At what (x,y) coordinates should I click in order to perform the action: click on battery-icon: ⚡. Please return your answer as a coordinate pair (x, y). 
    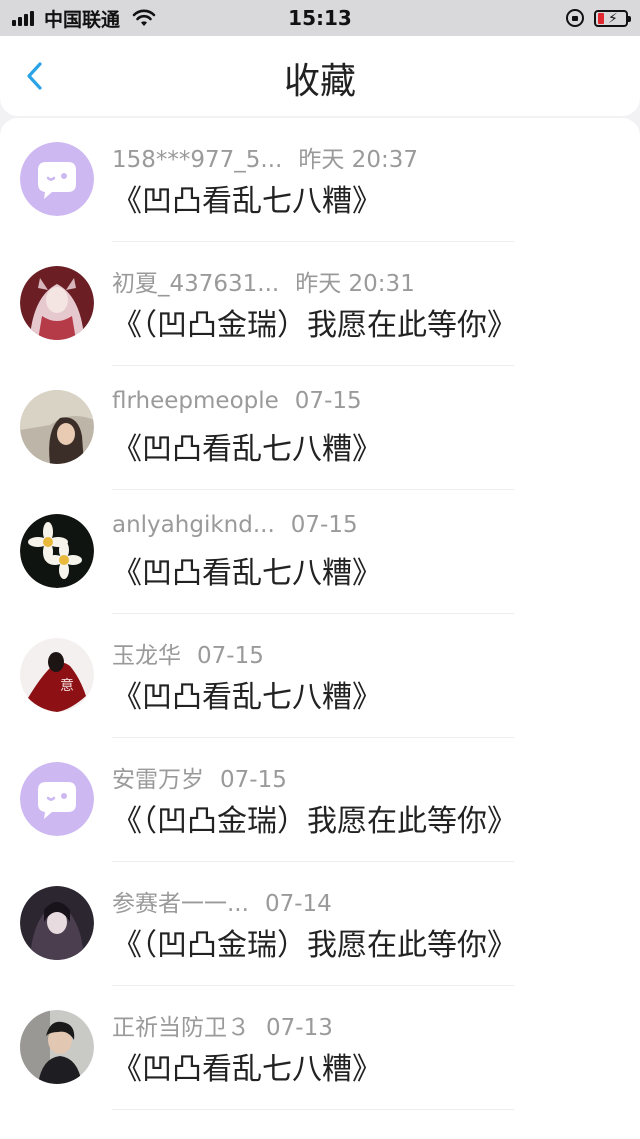
    Looking at the image, I should click on (612, 18).